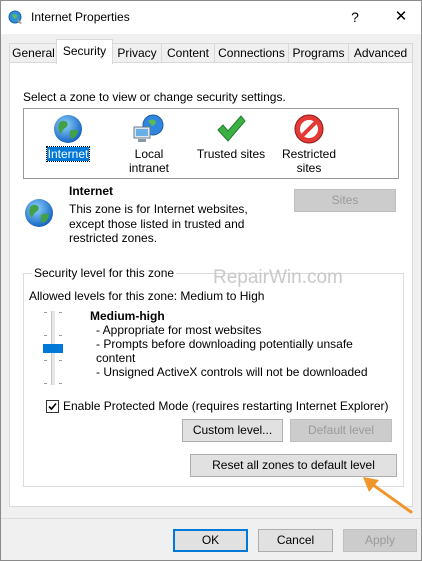 The height and width of the screenshot is (561, 422). What do you see at coordinates (113, 238) in the screenshot?
I see `zone-info-line: restricted zones.` at bounding box center [113, 238].